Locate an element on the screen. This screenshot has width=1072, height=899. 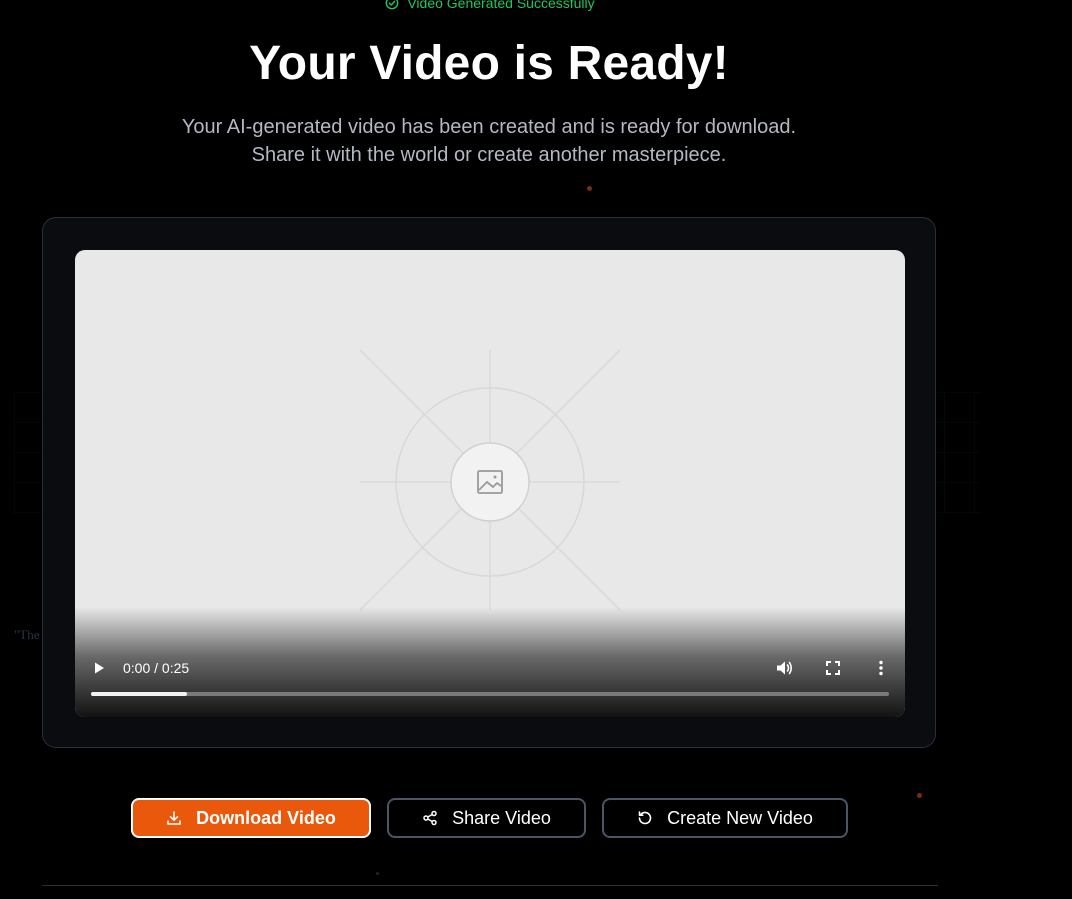
check-circle-icon is located at coordinates (392, 5).